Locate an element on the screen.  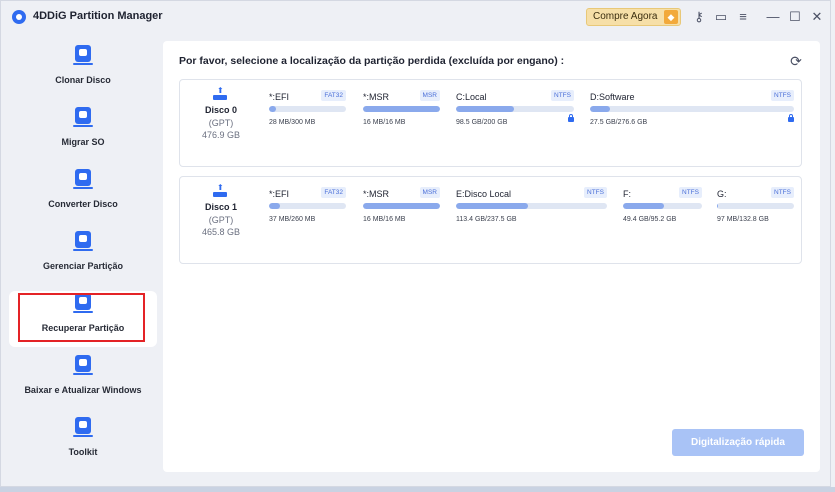
refresh-icon: ⟳ is located at coordinates (796, 61).